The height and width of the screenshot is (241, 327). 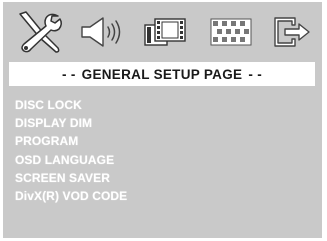 I want to click on video-icon, so click(x=165, y=32).